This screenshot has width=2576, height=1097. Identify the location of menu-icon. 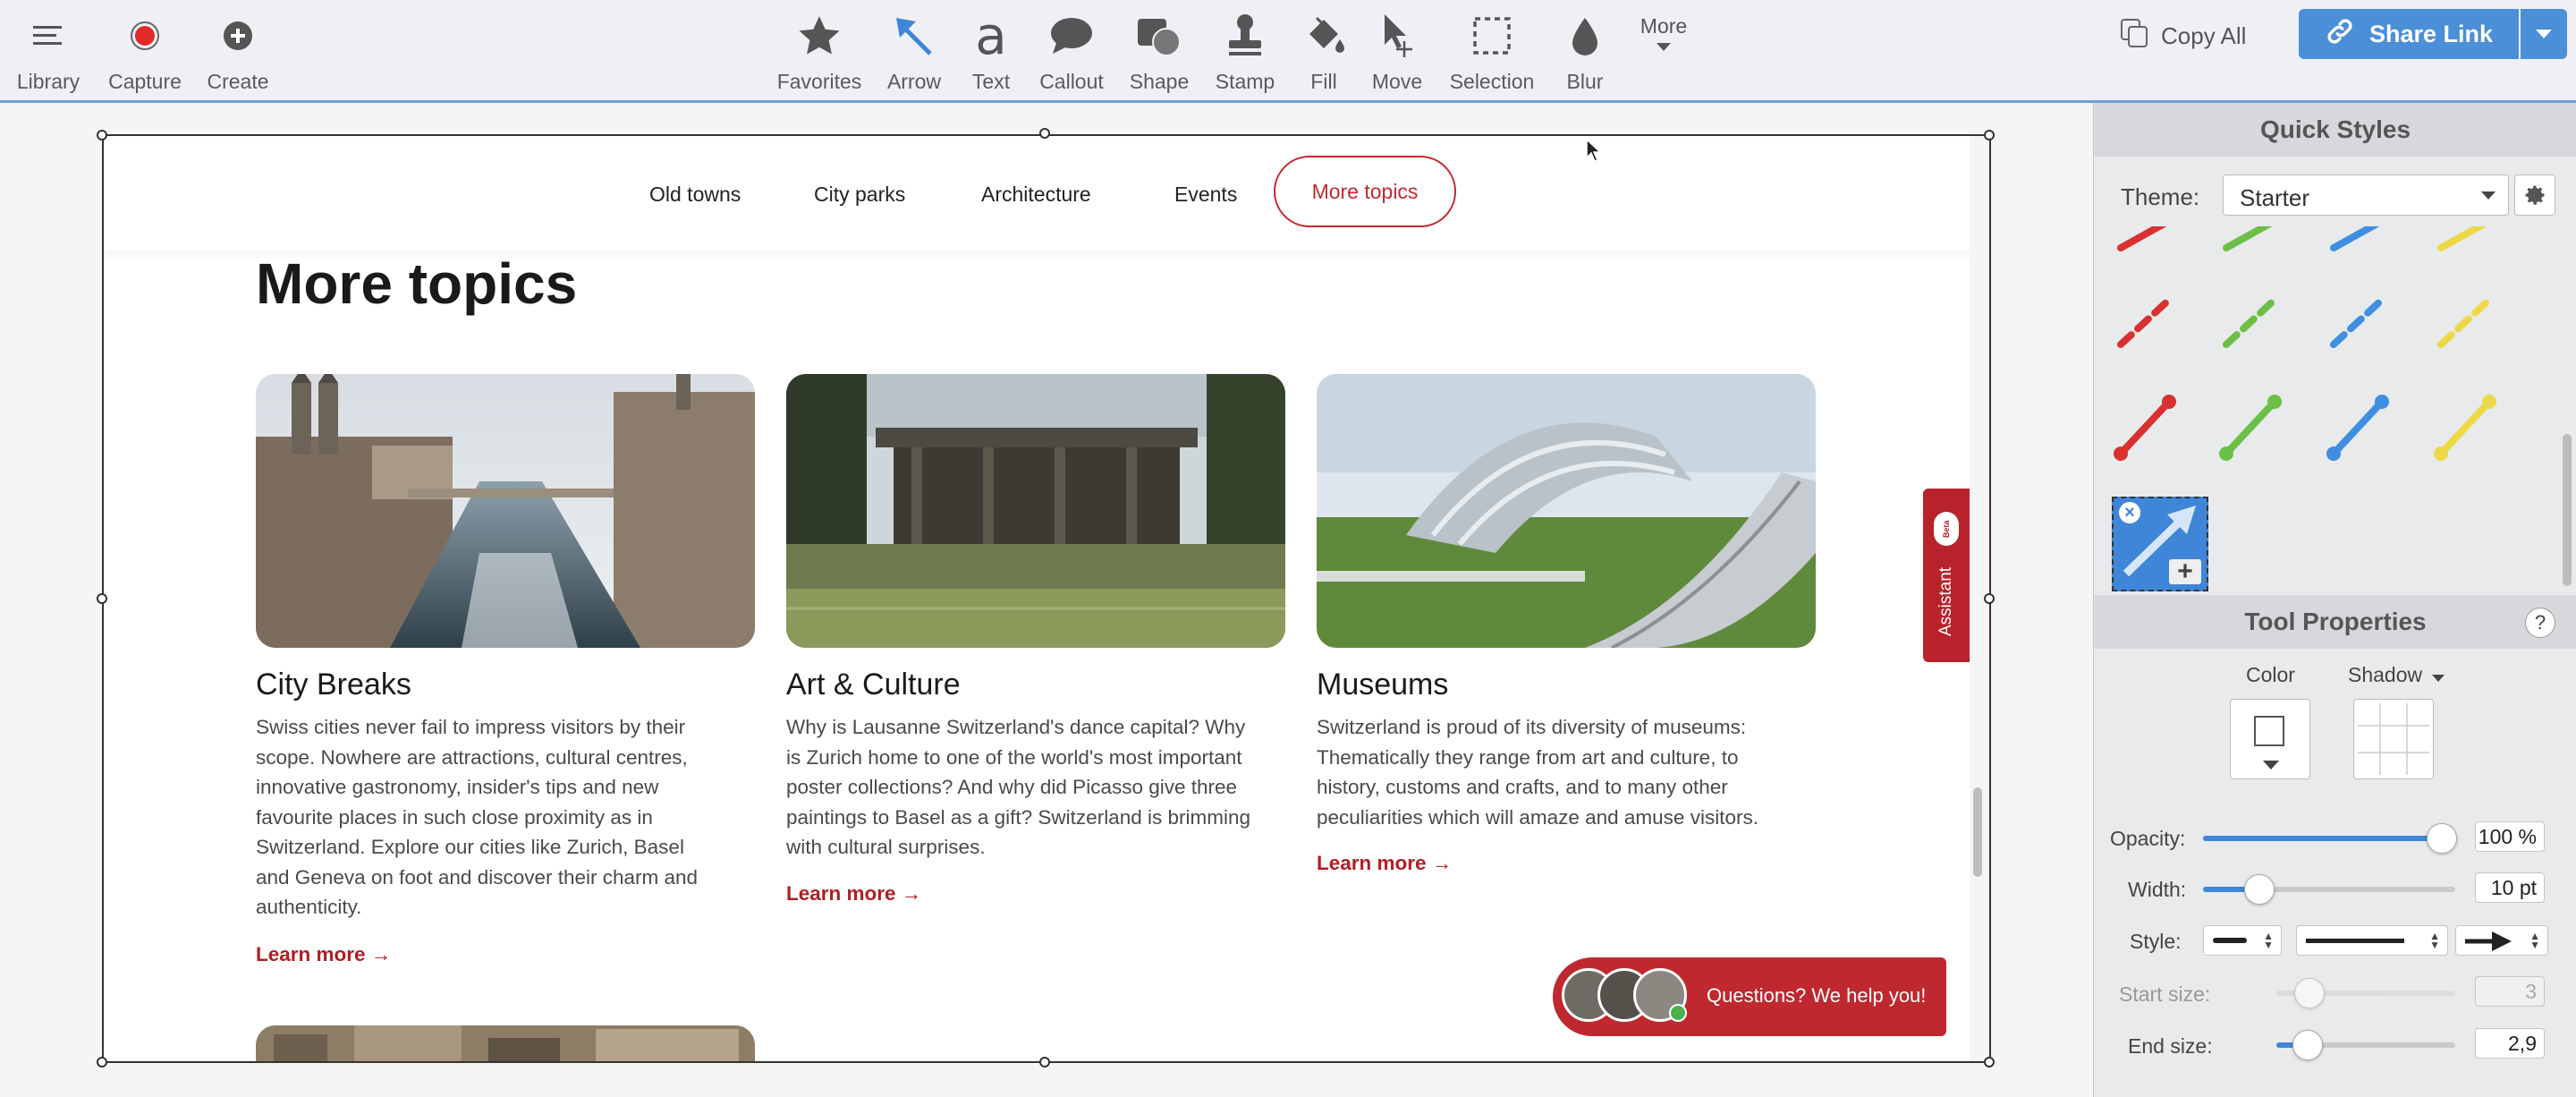
(48, 36).